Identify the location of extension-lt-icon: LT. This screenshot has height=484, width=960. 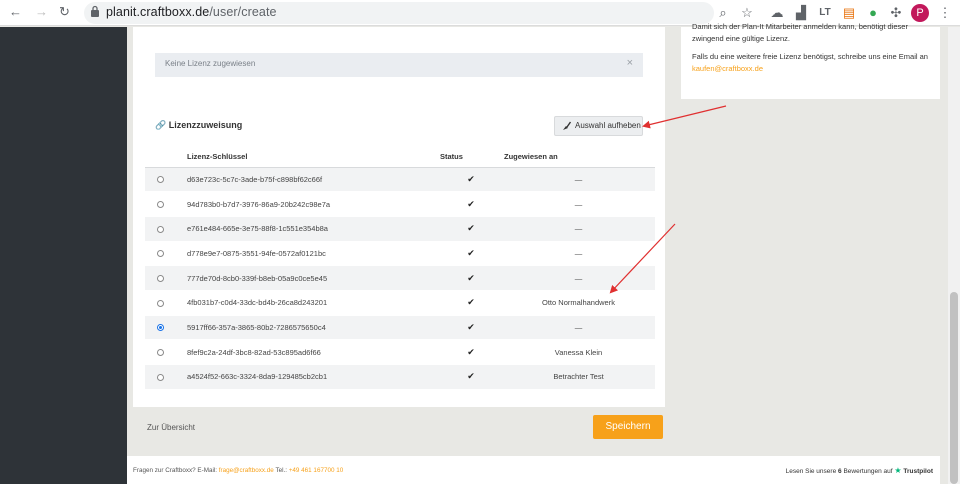
(825, 13).